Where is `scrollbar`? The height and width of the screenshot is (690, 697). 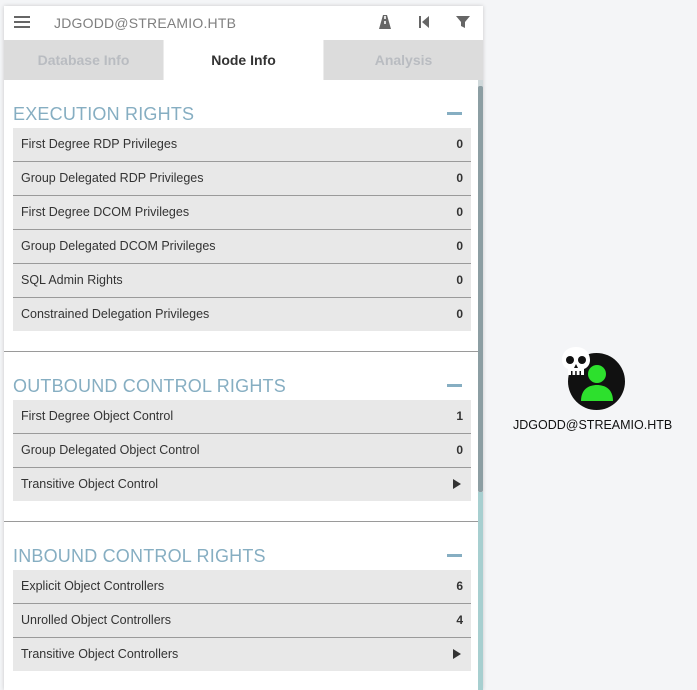 scrollbar is located at coordinates (480, 385).